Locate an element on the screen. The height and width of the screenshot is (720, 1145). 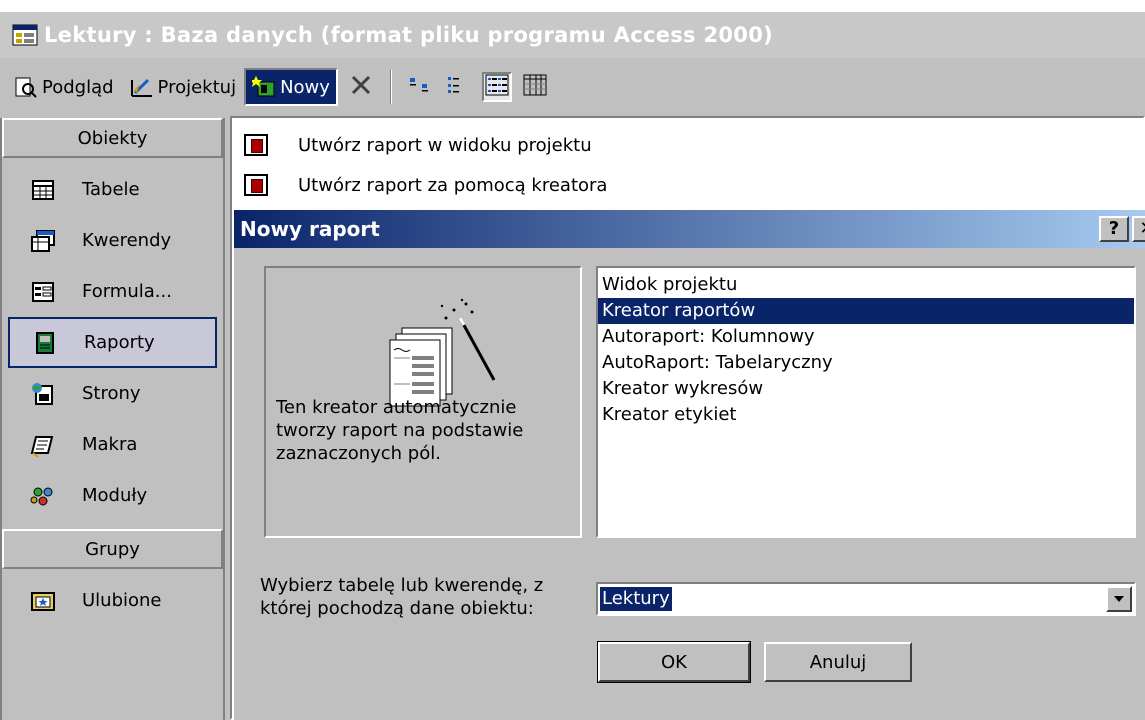
sidebar-item-pages: Strony is located at coordinates (112, 393).